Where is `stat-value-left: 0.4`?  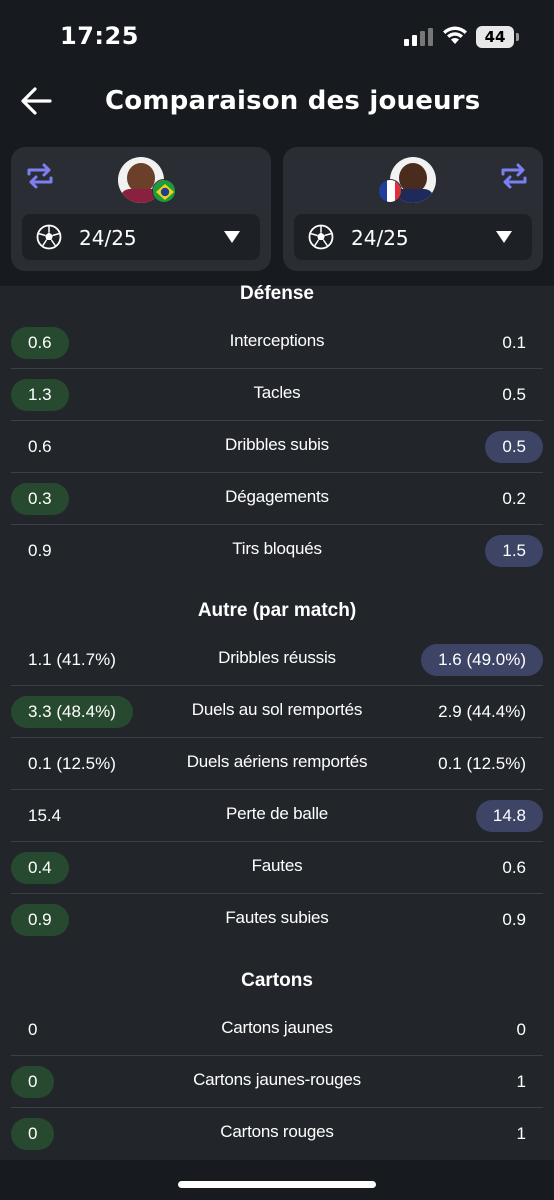 stat-value-left: 0.4 is located at coordinates (40, 868).